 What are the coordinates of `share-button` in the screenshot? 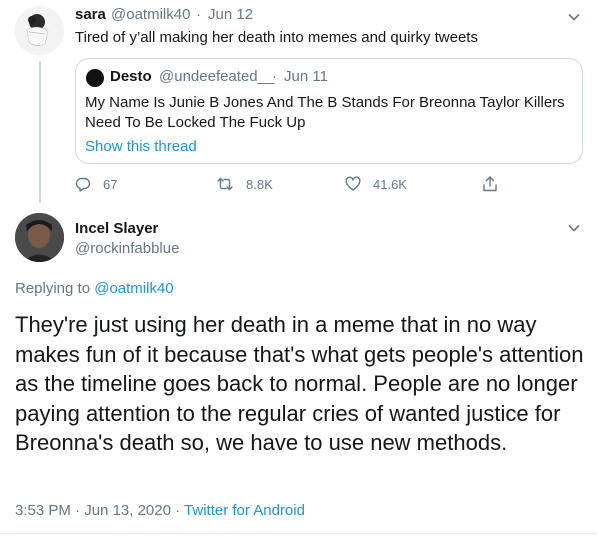 It's located at (496, 184).